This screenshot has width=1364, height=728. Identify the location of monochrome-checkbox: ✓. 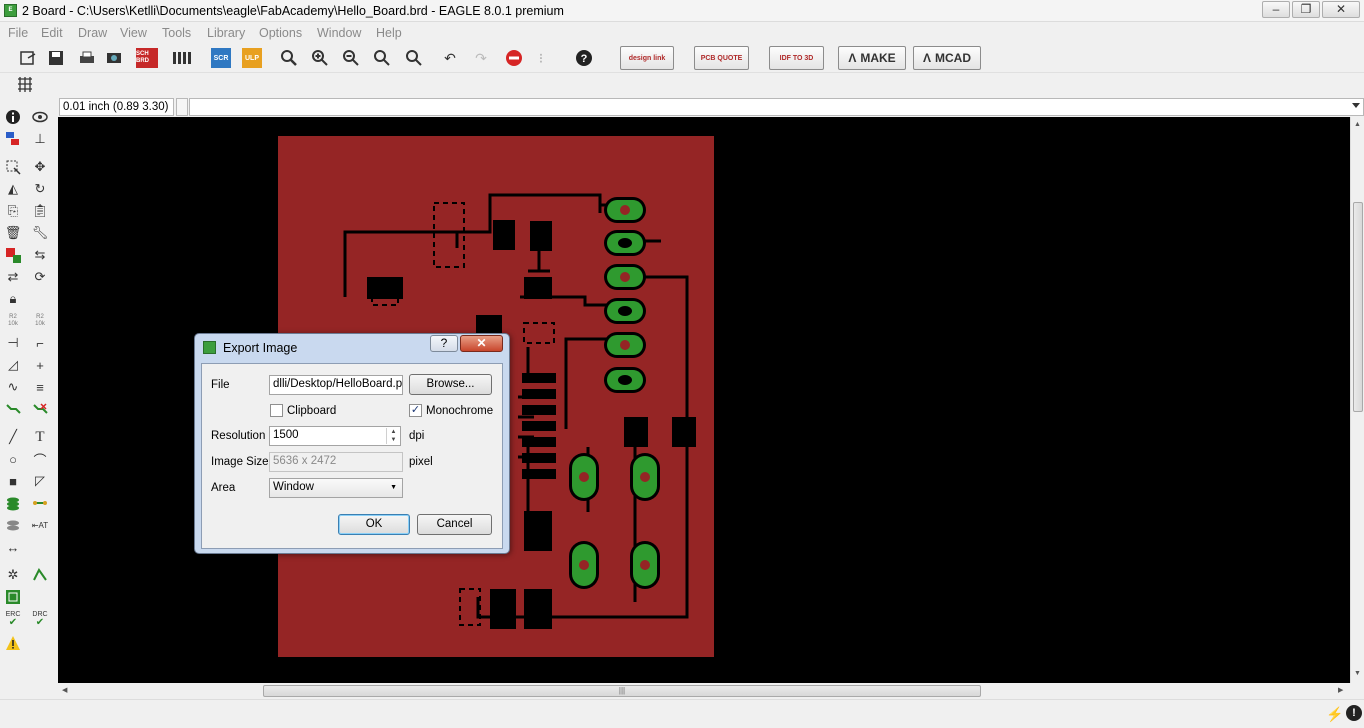
(415, 410).